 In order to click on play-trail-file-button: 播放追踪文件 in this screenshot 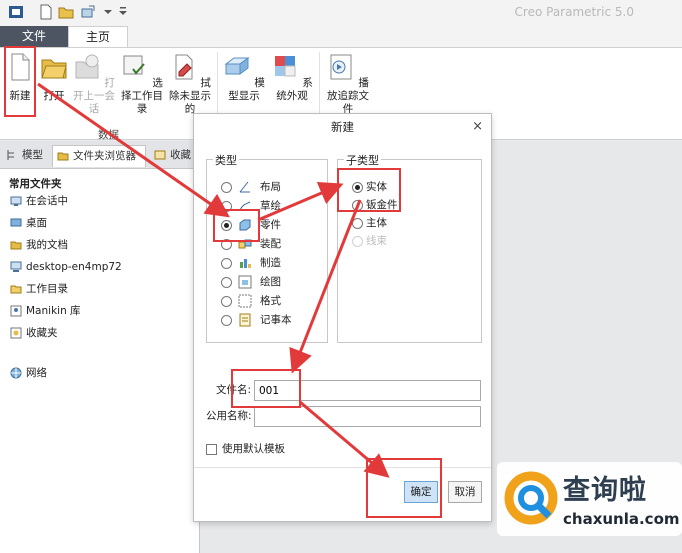, I will do `click(348, 84)`.